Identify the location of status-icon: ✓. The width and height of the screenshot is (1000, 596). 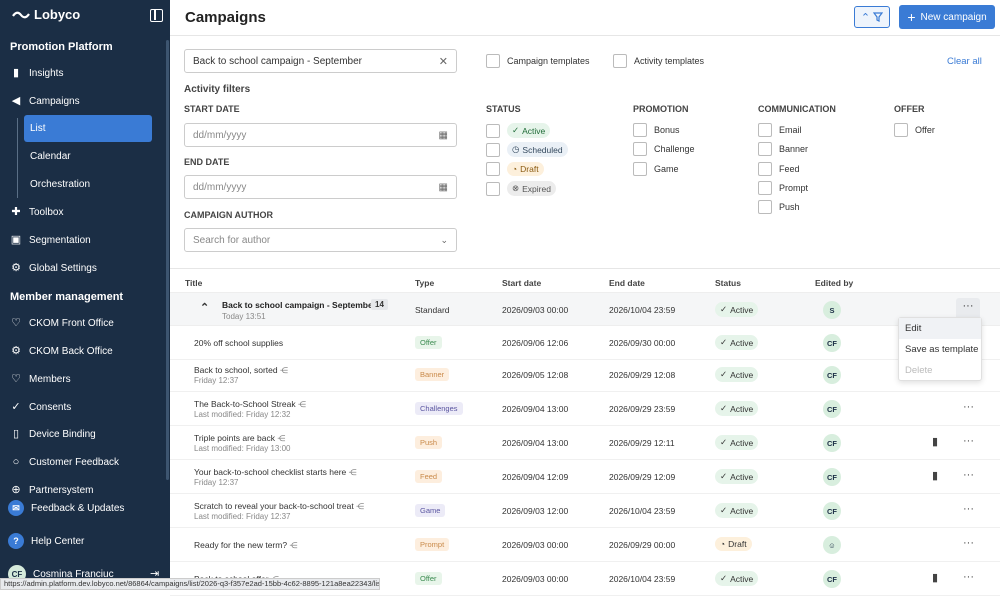
(724, 342).